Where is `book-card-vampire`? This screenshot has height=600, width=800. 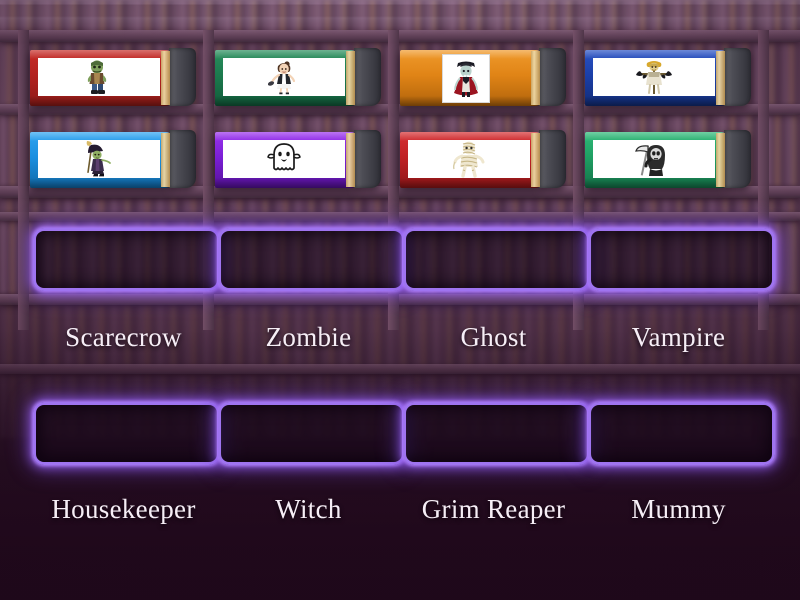
book-card-vampire is located at coordinates (483, 77).